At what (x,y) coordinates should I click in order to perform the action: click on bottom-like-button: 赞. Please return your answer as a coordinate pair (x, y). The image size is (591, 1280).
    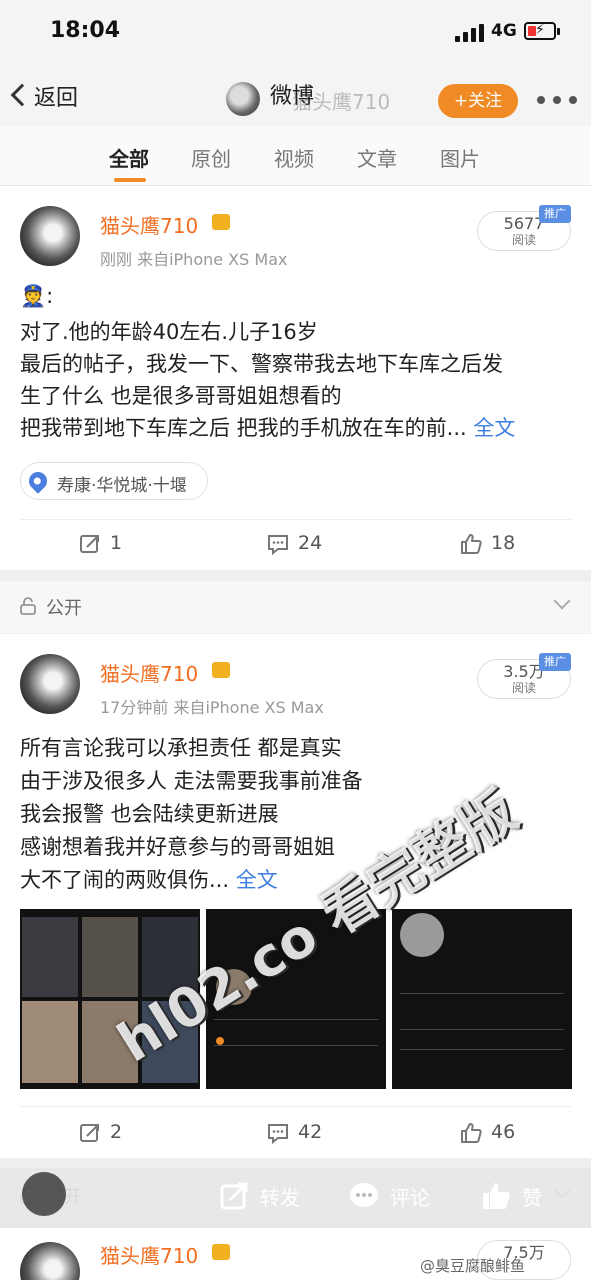
    Looking at the image, I should click on (532, 1196).